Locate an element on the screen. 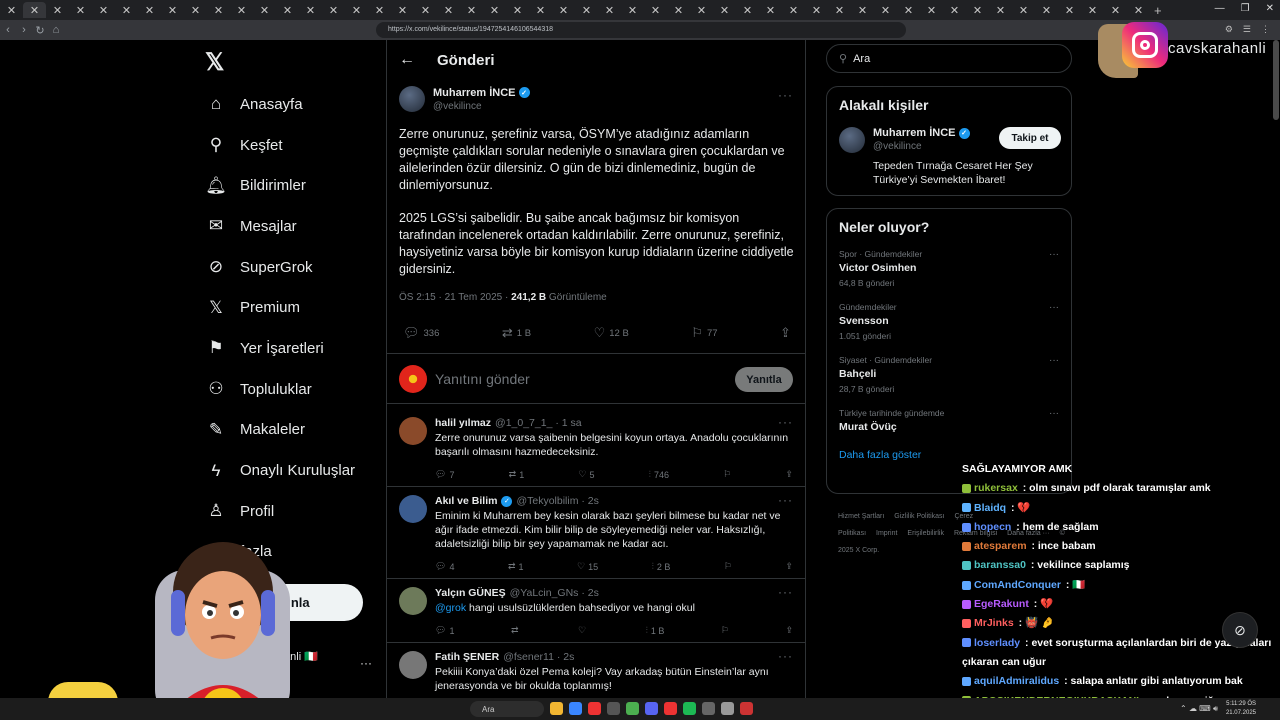  bookmark-icon: ⚐ is located at coordinates (727, 474).